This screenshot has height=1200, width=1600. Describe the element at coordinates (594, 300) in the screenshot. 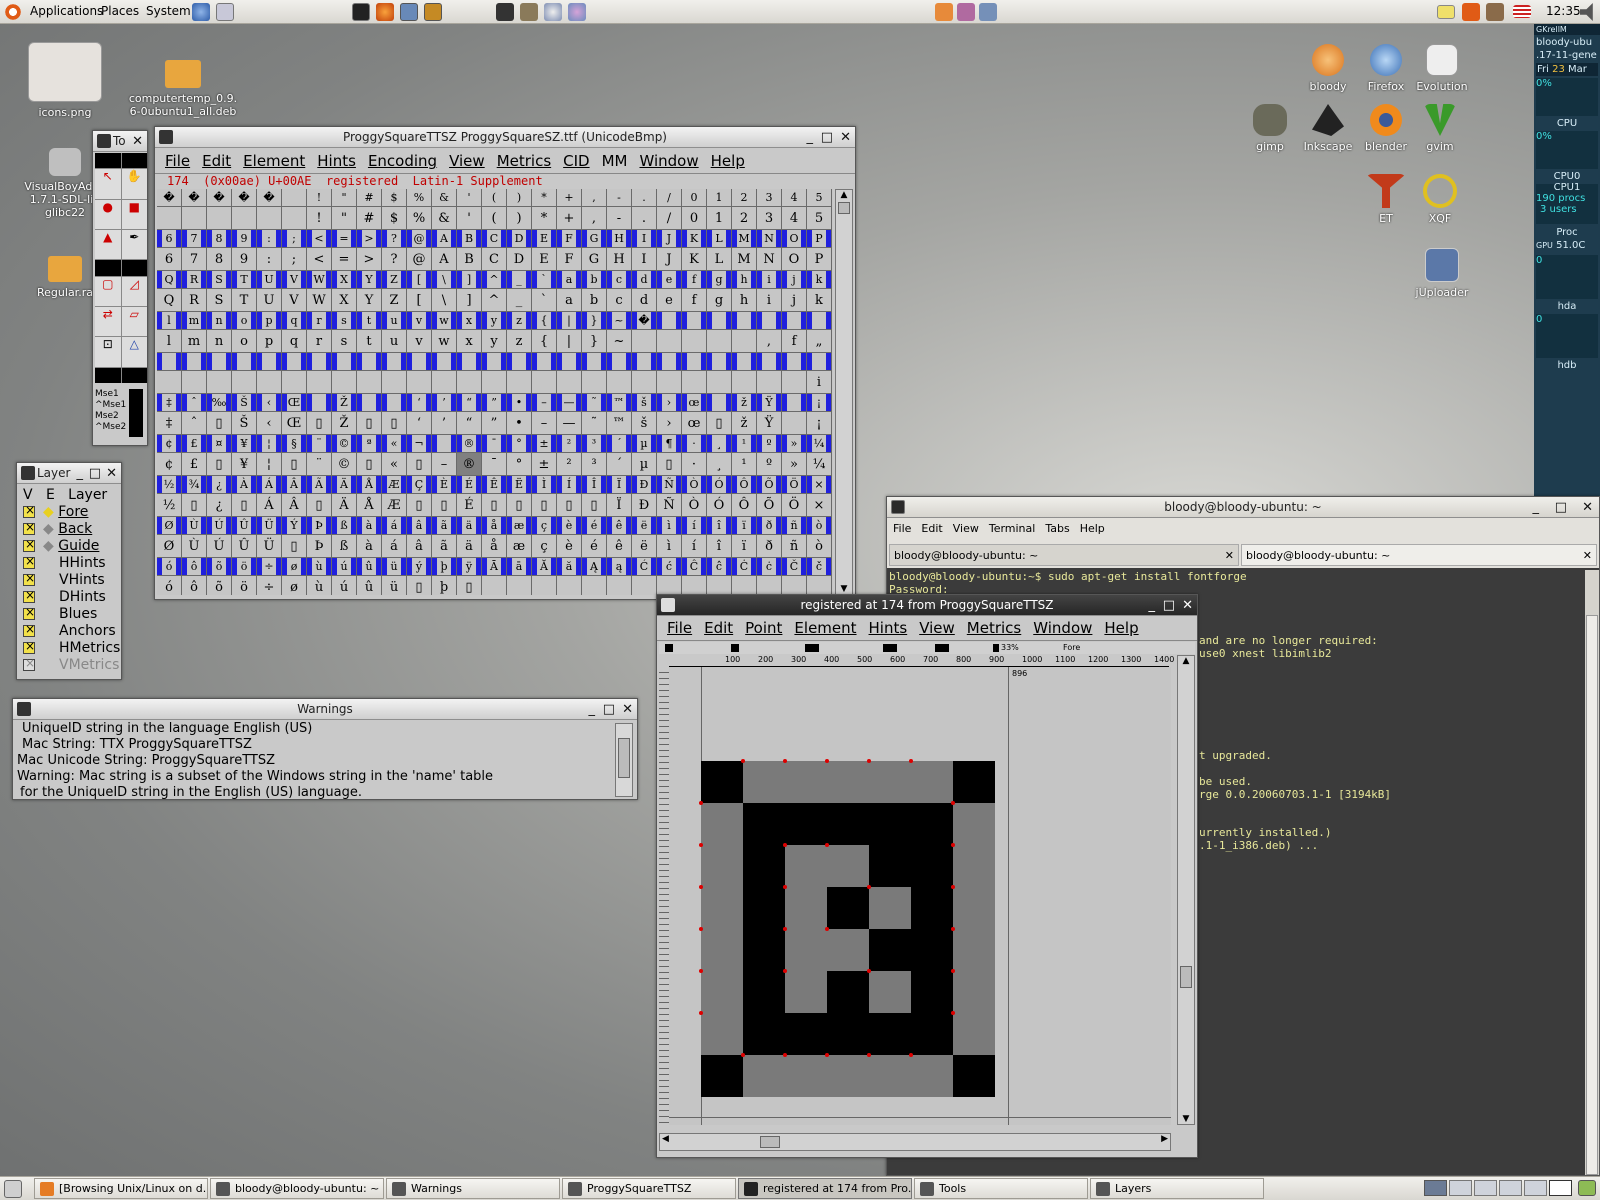

I see `glyph-cell: b` at that location.